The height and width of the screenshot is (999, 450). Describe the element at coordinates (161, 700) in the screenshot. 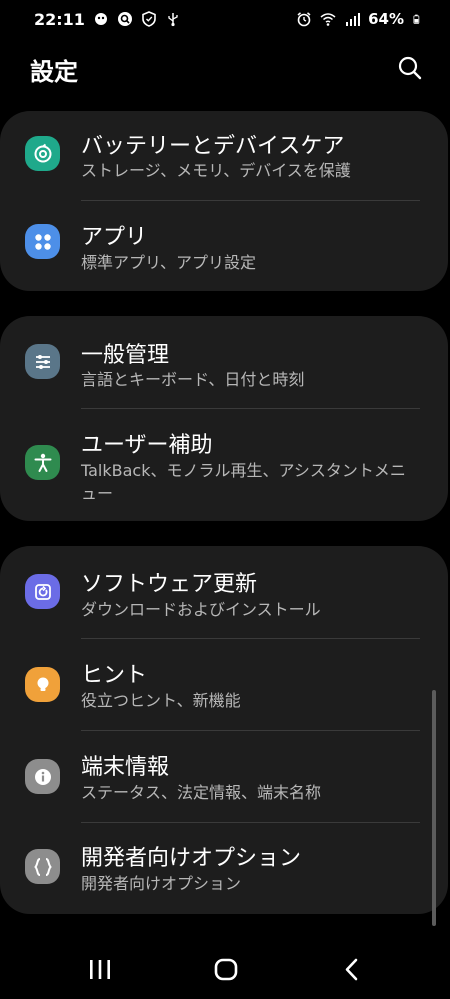

I see `item-subtitle: 役立つヒント、新機能` at that location.